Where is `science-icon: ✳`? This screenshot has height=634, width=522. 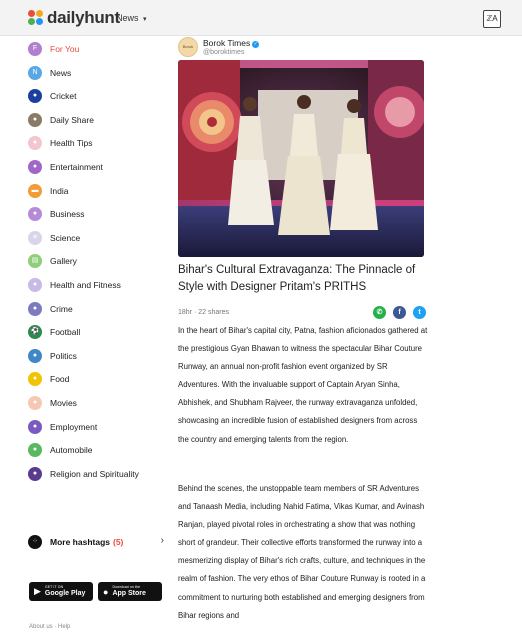 science-icon: ✳ is located at coordinates (35, 237).